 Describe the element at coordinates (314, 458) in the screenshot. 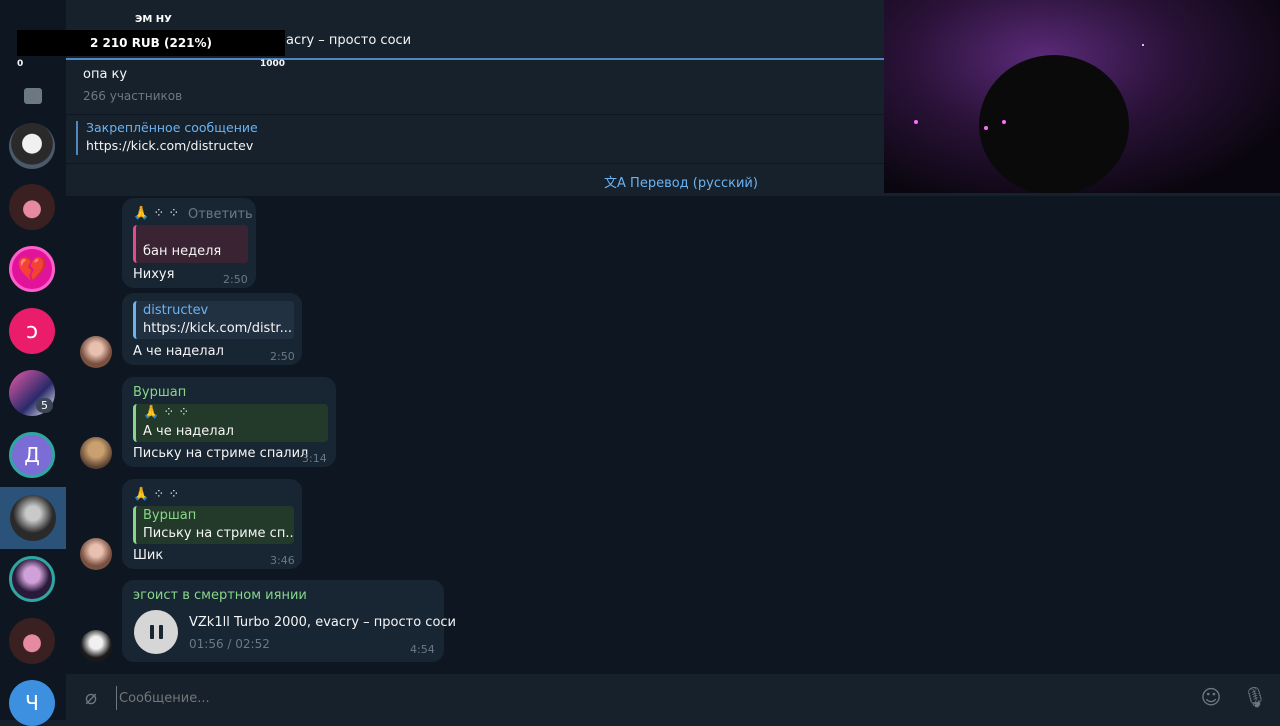

I see `message-time: 3:14` at that location.